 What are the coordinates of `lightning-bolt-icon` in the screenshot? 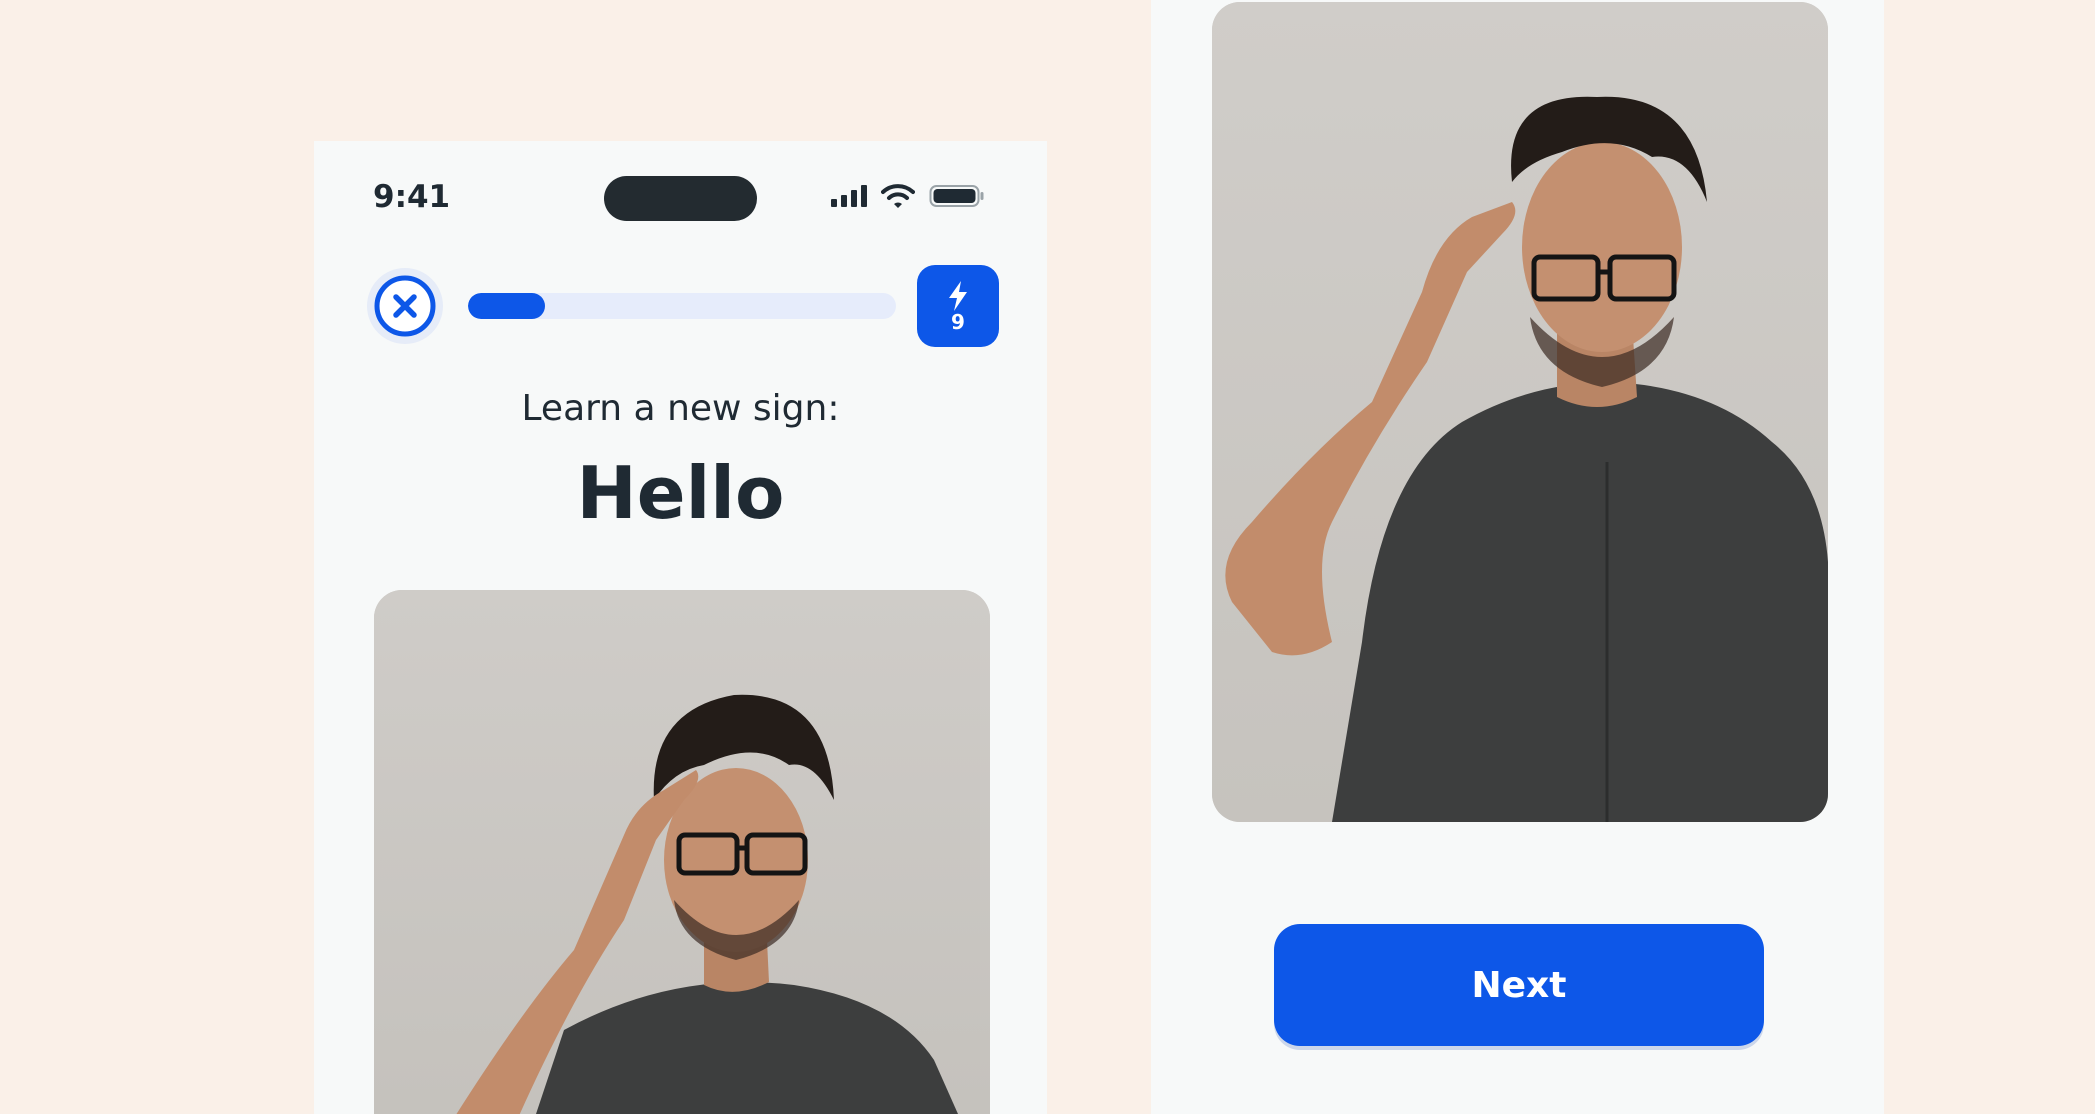 It's located at (958, 296).